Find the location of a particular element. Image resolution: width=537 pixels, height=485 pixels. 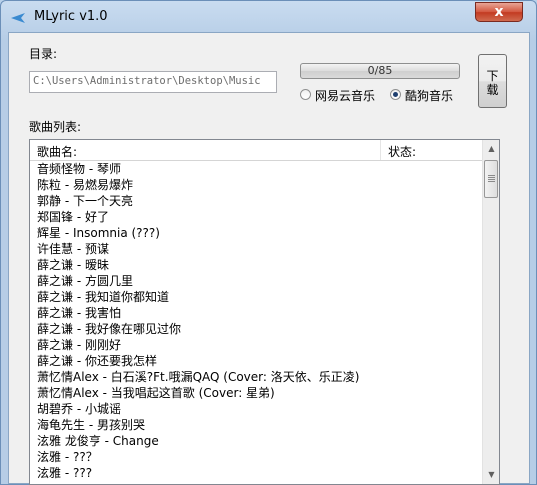

song-row: 薛之谦 - 你还要我怎样 is located at coordinates (259, 361).